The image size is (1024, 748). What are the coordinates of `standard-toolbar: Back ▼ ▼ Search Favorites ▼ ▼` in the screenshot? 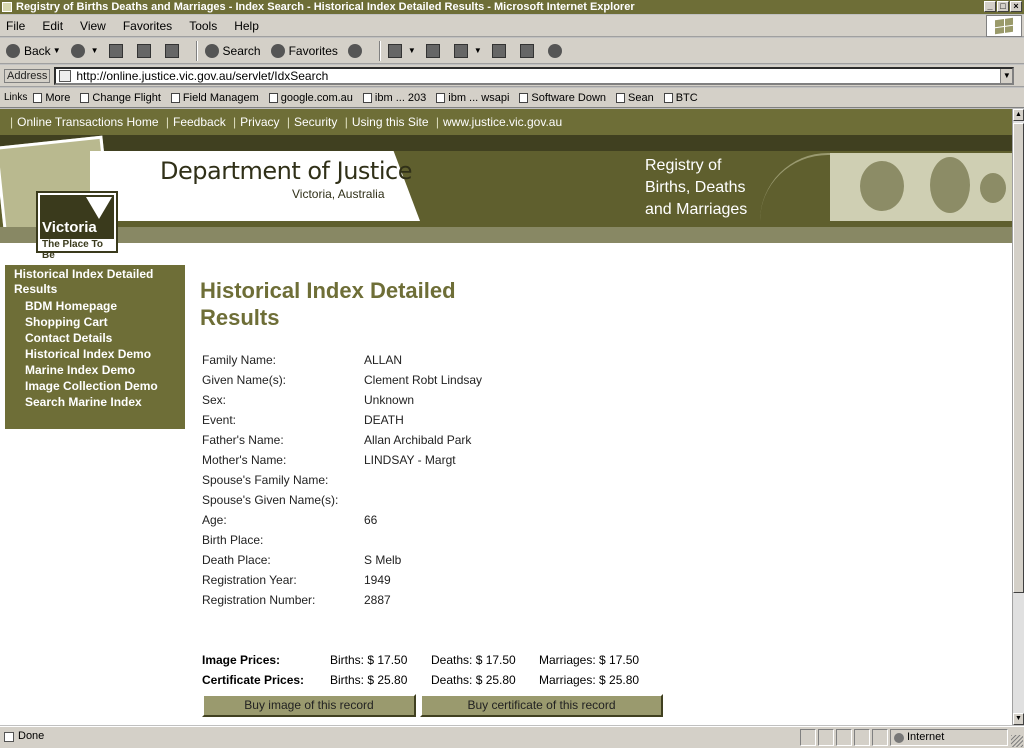 It's located at (512, 51).